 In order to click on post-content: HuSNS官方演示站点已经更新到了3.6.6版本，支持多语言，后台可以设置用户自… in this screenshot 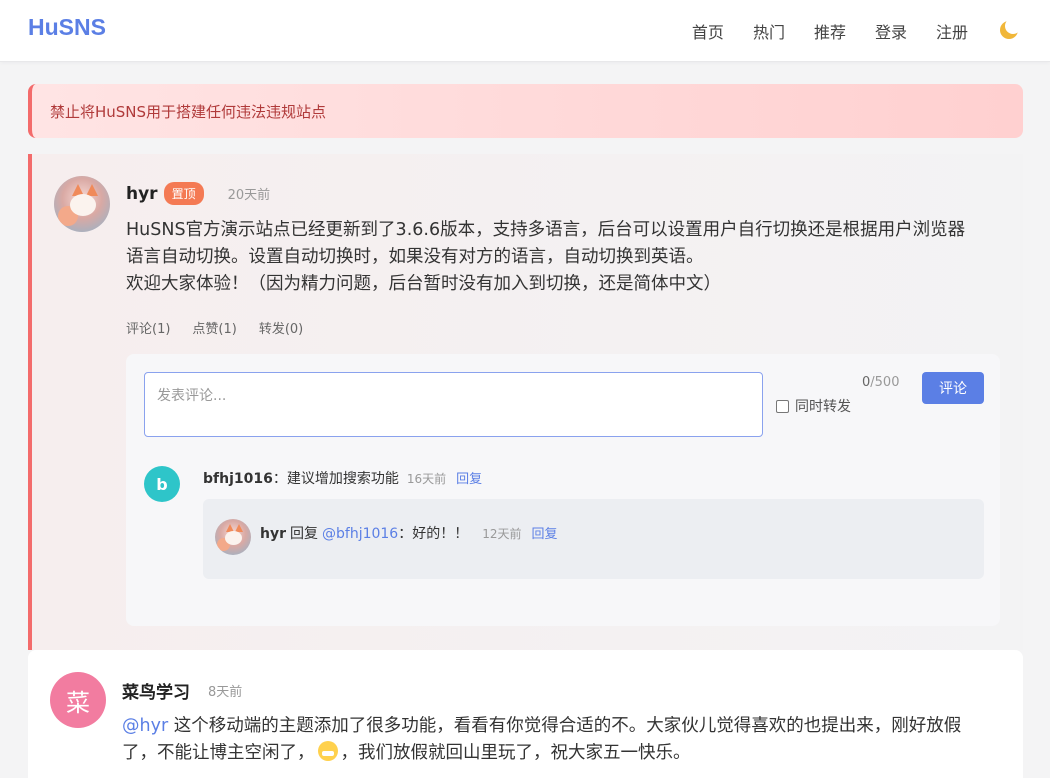, I will do `click(566, 257)`.